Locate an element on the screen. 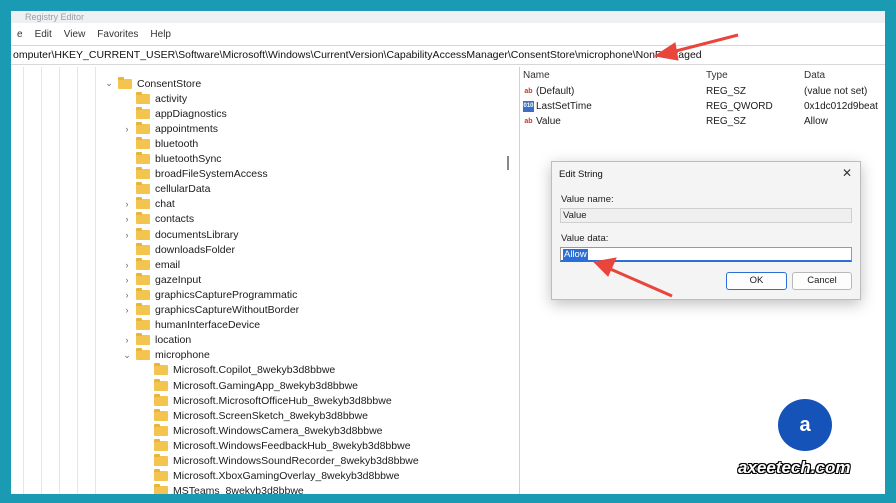 This screenshot has width=896, height=503. string-value-icon: ab is located at coordinates (528, 121).